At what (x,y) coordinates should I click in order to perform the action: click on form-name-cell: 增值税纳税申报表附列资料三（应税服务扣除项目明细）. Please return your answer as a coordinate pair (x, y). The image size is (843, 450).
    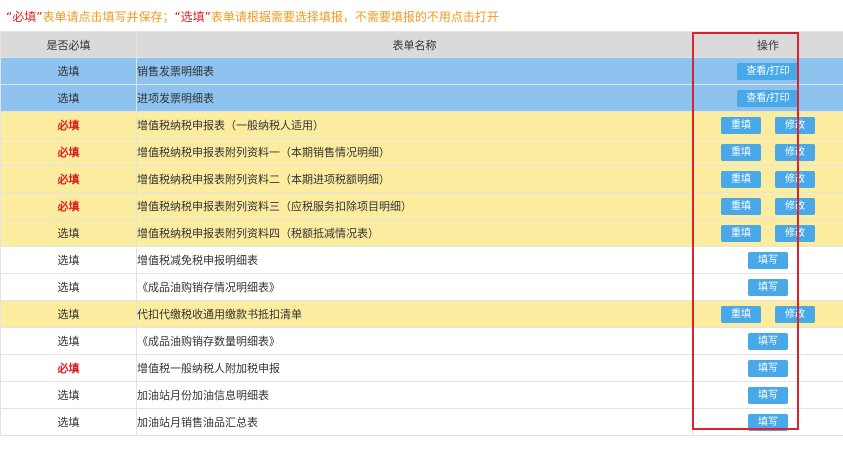
    Looking at the image, I should click on (414, 206).